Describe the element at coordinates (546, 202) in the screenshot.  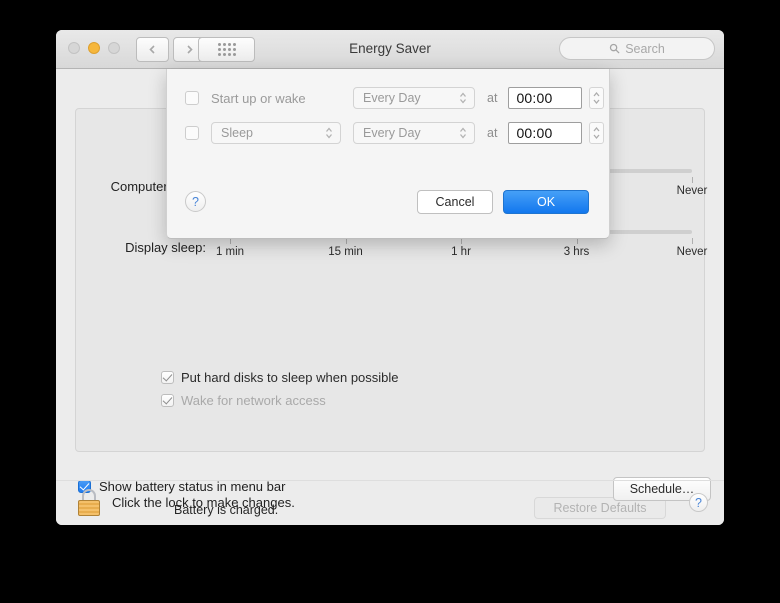
I see `ok-button: OK` at that location.